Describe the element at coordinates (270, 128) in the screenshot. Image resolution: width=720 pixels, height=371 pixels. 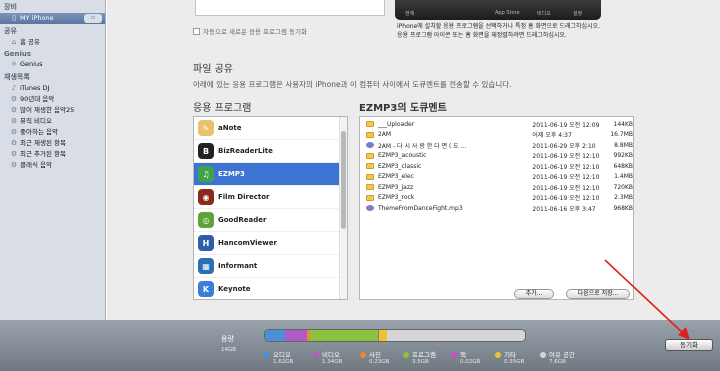
I see `app-row: ✎ aNote` at that location.